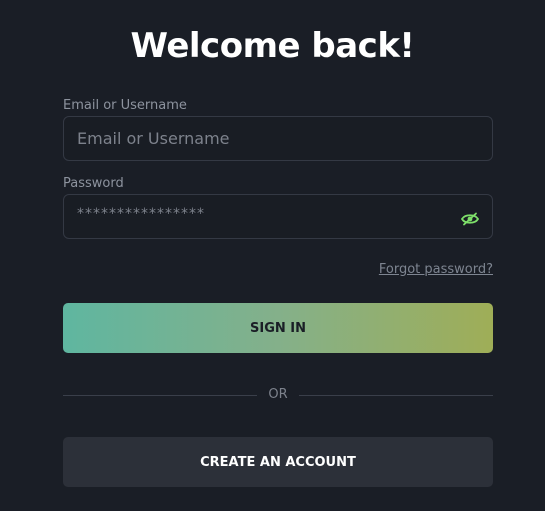 The height and width of the screenshot is (511, 545). Describe the element at coordinates (278, 462) in the screenshot. I see `create-account-button: CREATE AN ACCOUNT` at that location.